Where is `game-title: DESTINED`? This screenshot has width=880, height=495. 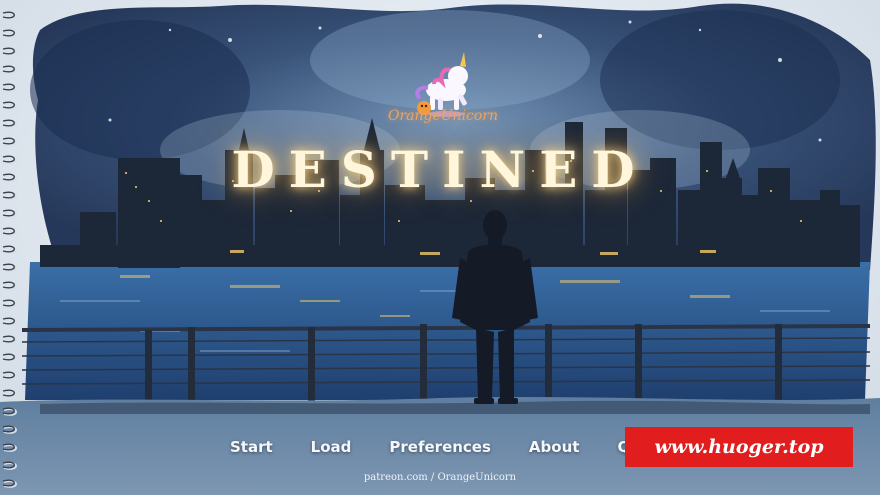
game-title: DESTINED is located at coordinates (440, 169).